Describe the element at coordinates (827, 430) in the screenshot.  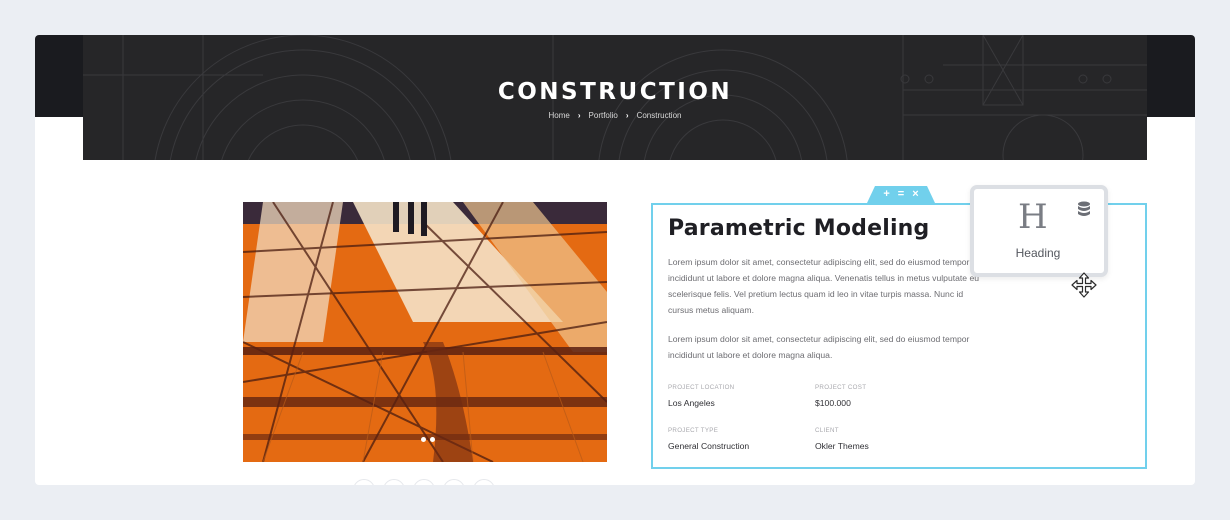
I see `detail-label: CLIENT` at that location.